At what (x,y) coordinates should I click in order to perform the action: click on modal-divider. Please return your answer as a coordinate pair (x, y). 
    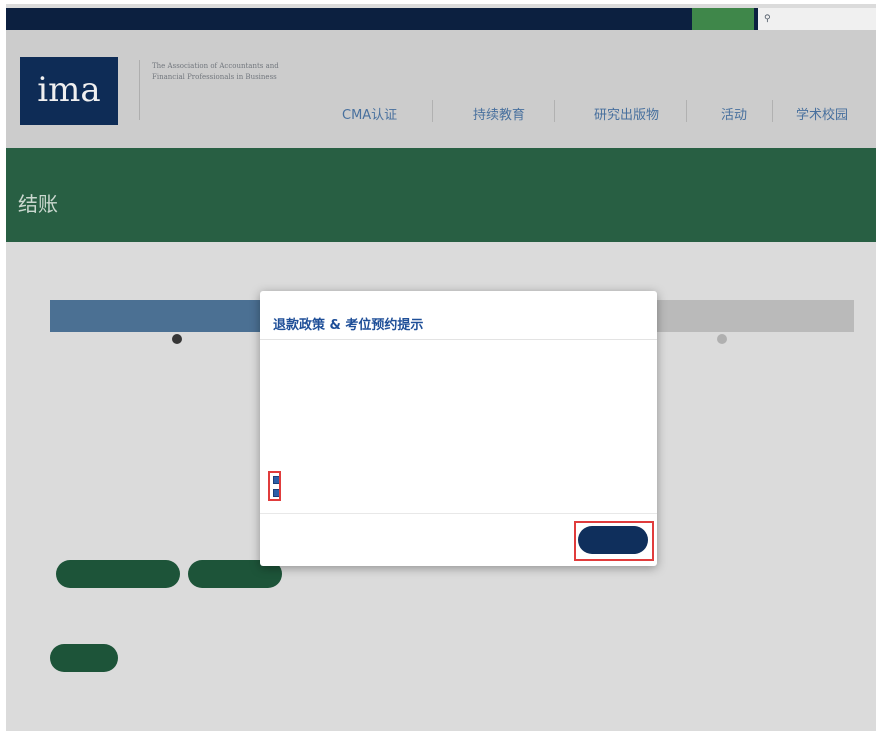
    Looking at the image, I should click on (458, 339).